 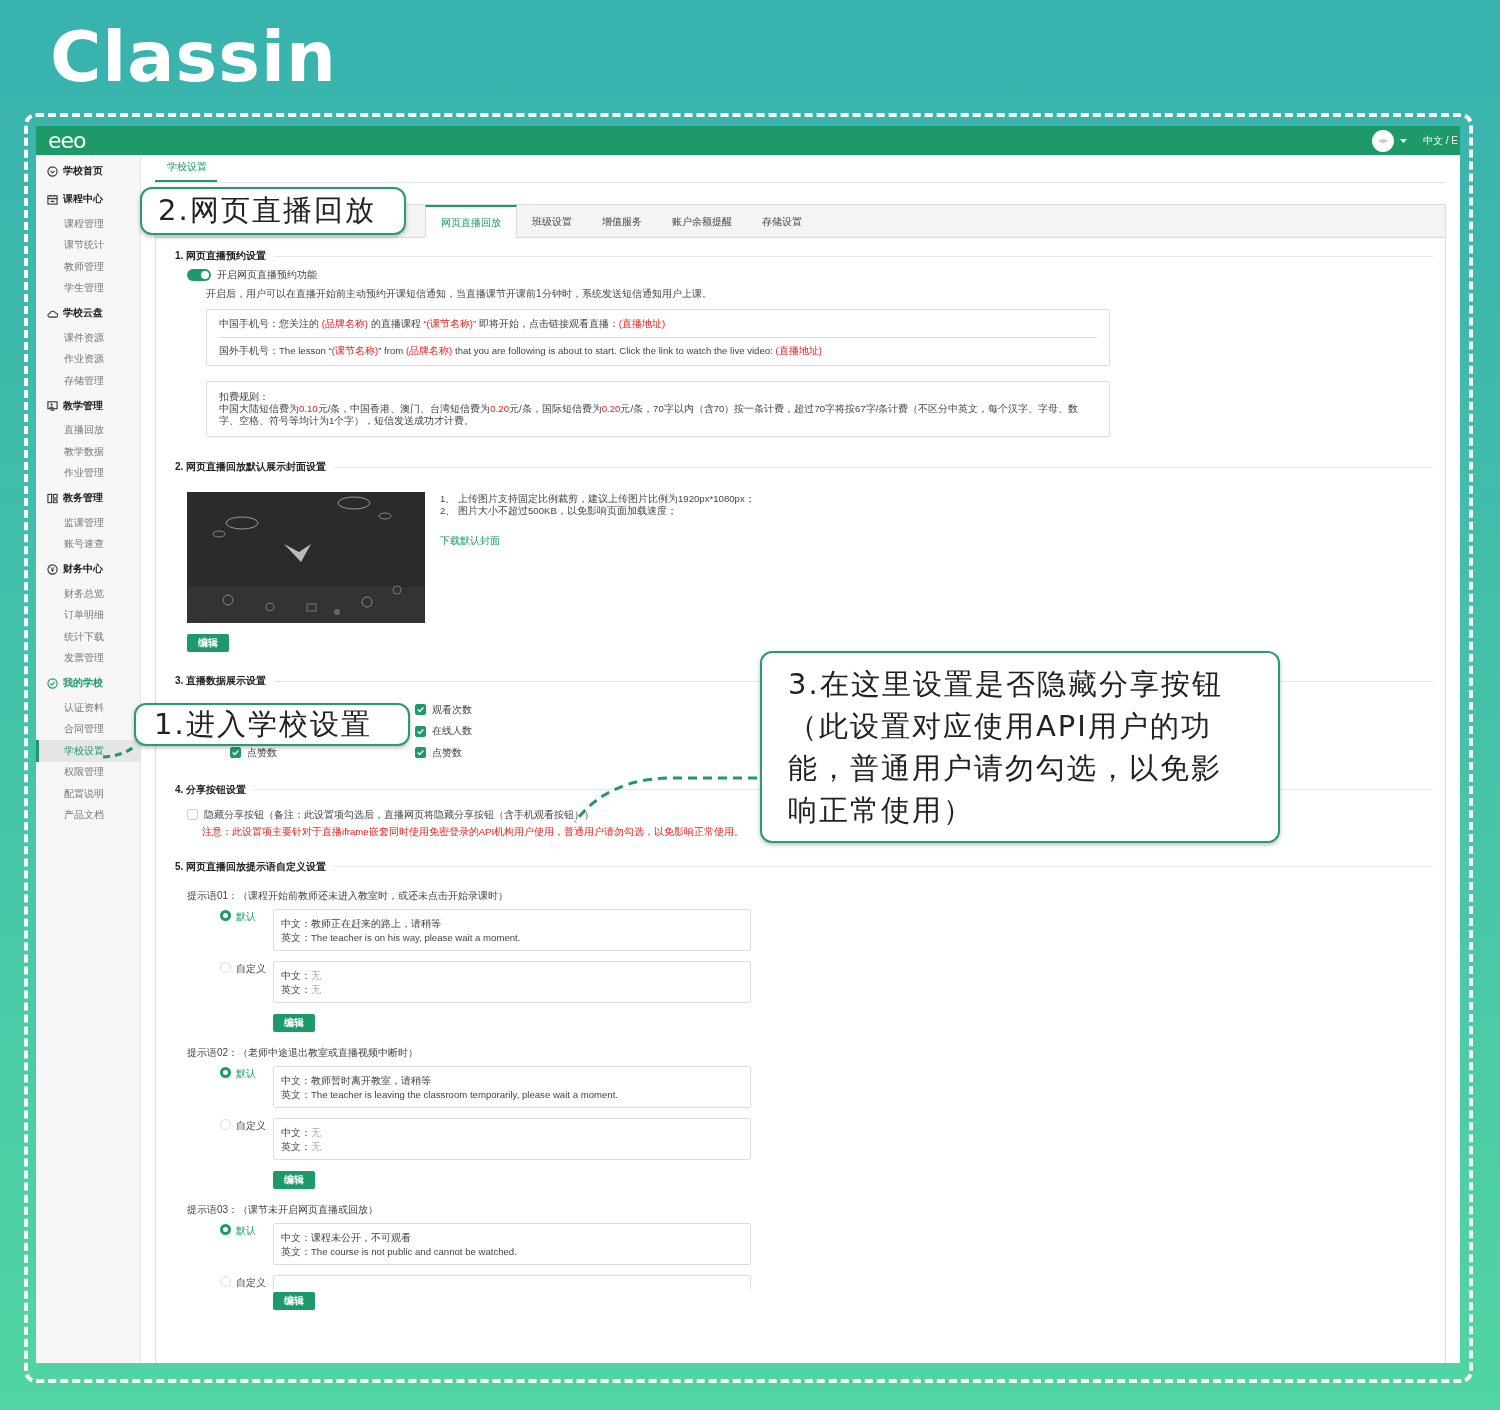 I want to click on tab: 班级设置, so click(x=552, y=221).